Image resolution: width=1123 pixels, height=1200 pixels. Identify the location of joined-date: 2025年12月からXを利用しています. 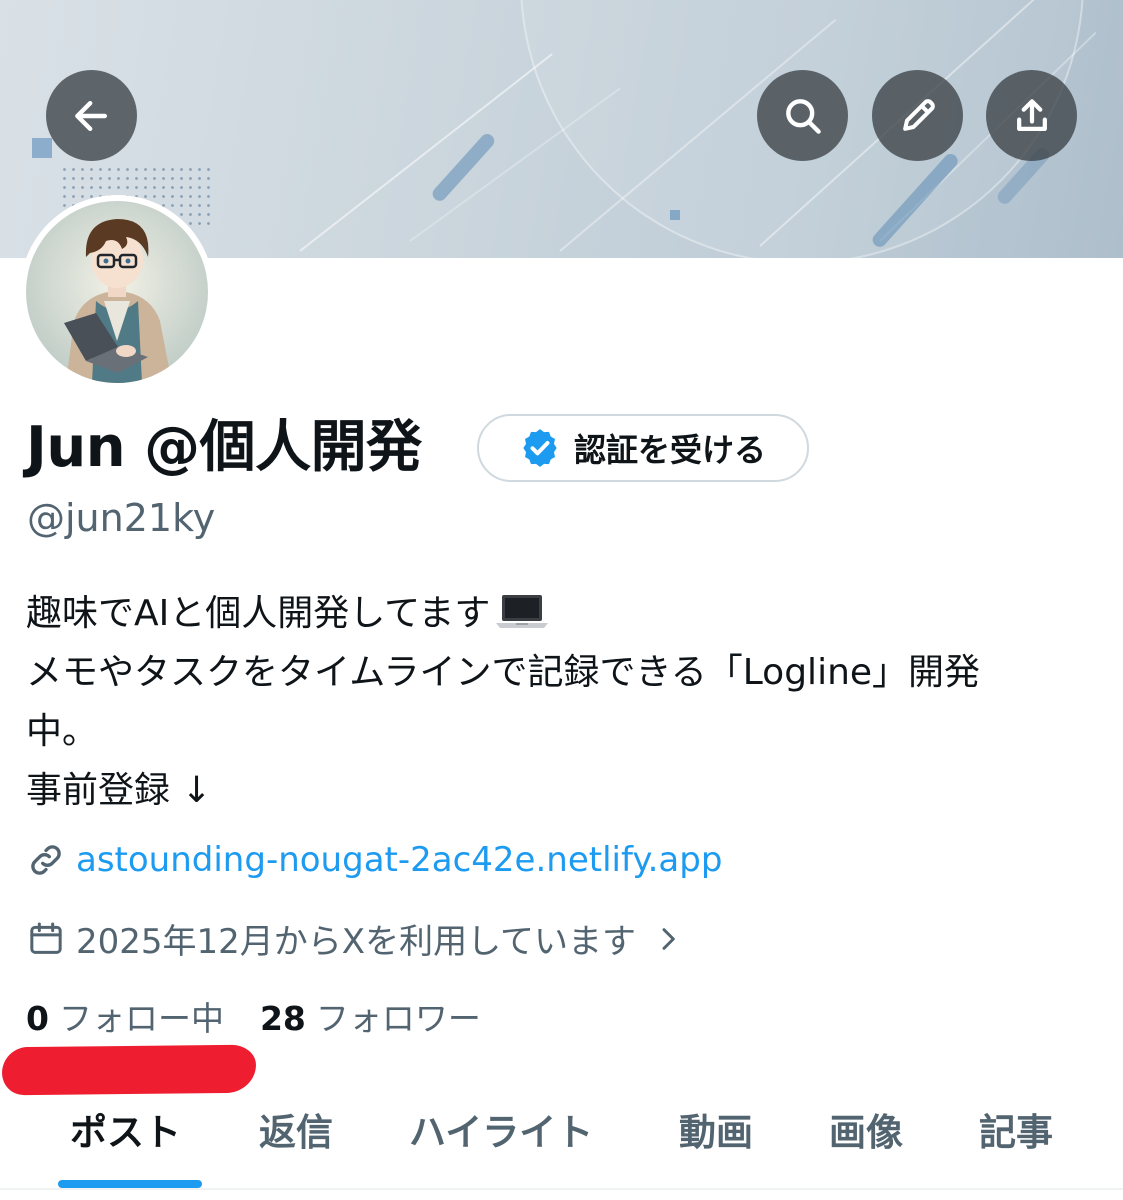
(356, 942).